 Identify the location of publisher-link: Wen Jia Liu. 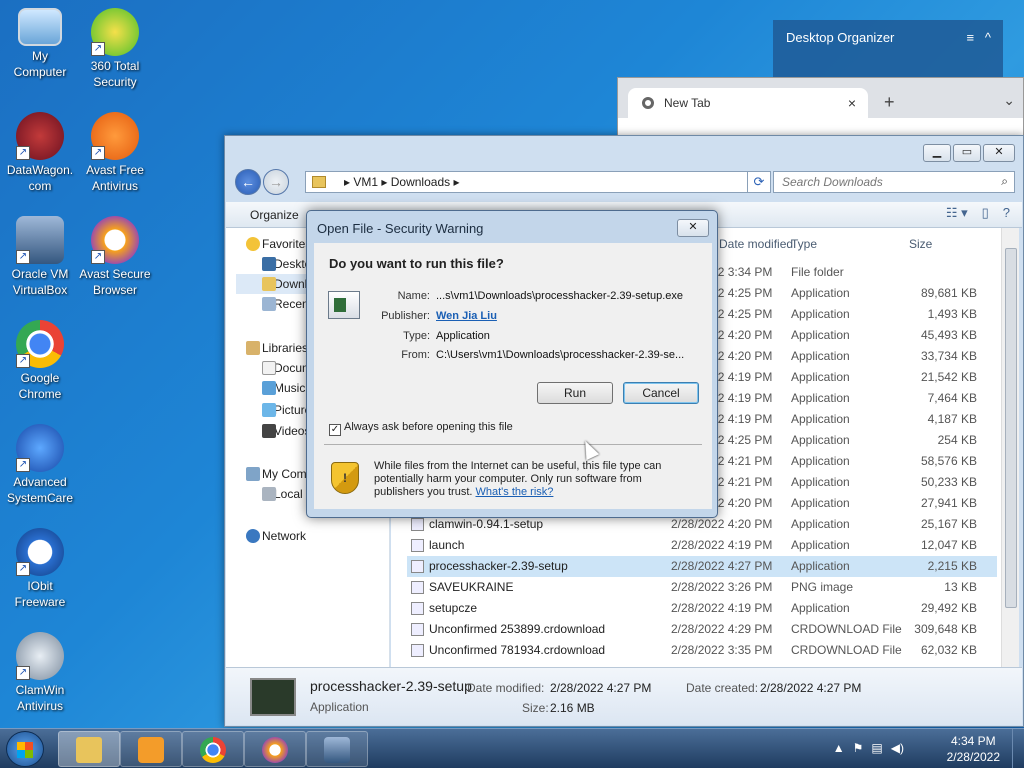
(466, 316).